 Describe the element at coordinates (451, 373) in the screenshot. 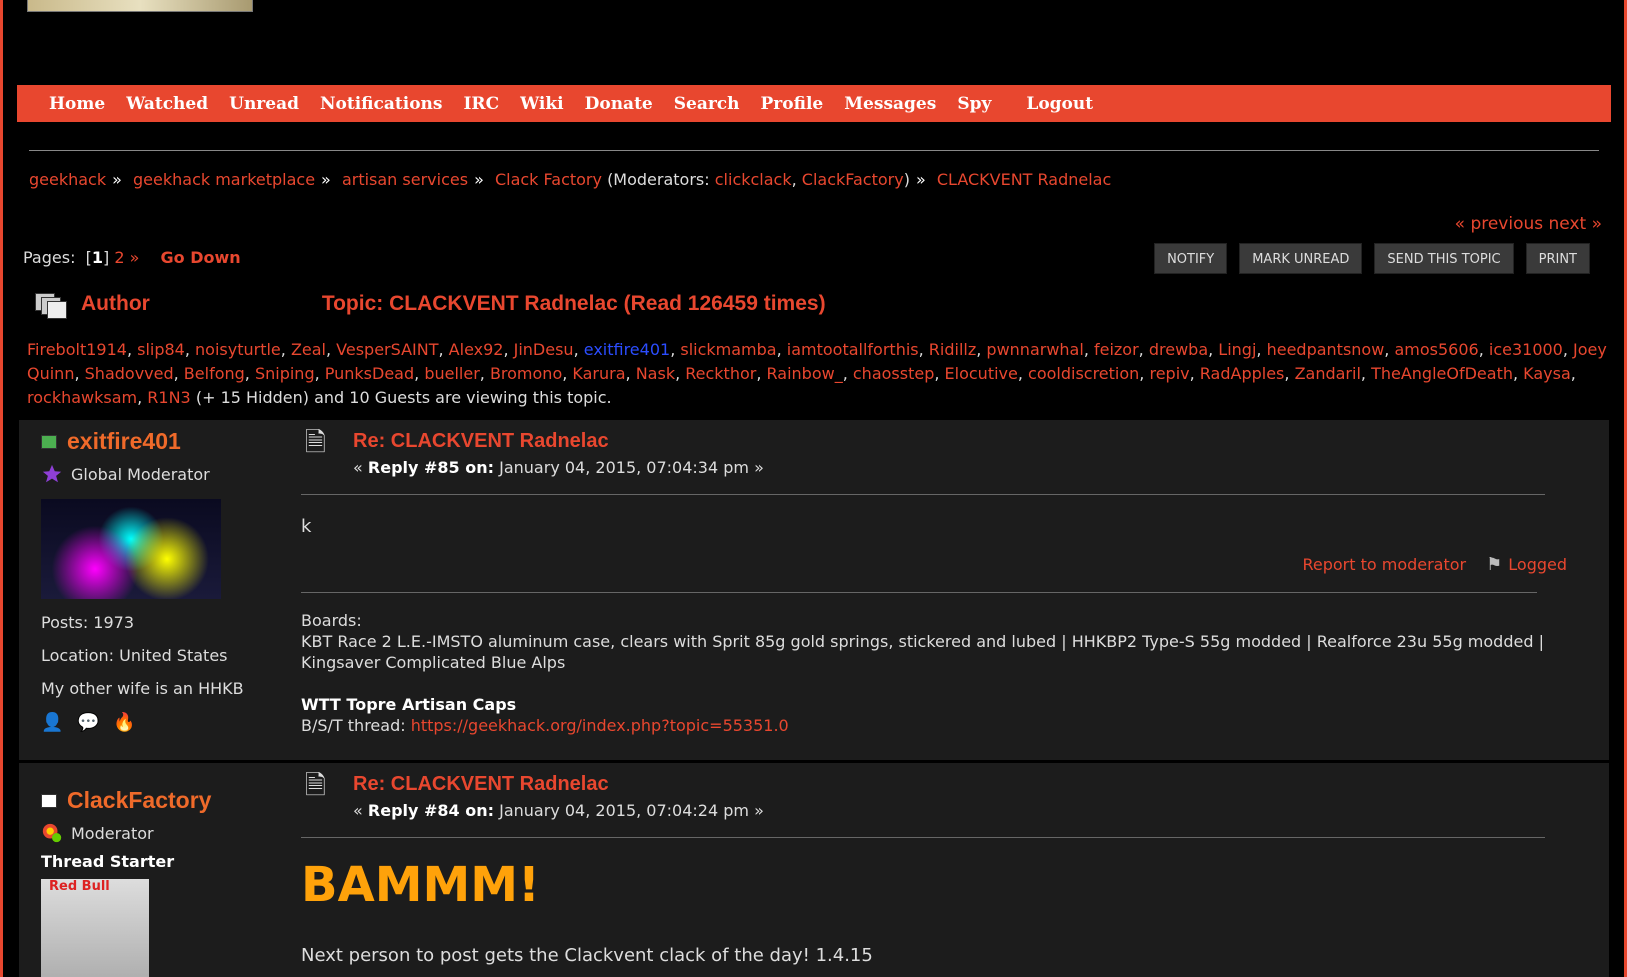

I see `viewer-link: bueller` at that location.